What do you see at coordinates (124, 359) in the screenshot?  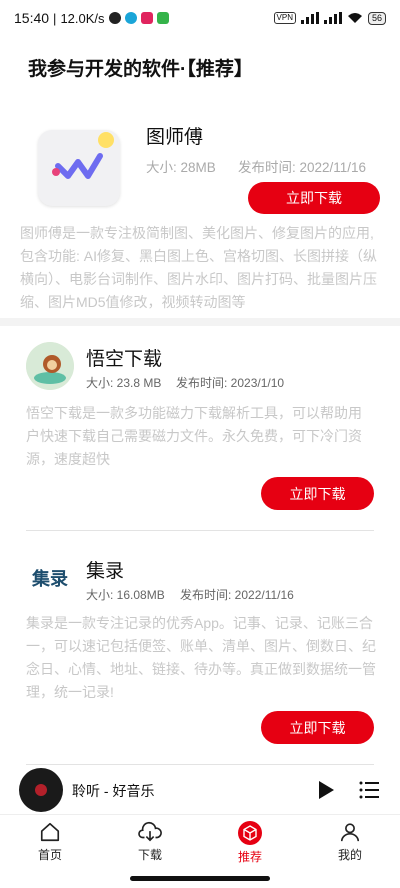 I see `app-name: 悟空下载` at bounding box center [124, 359].